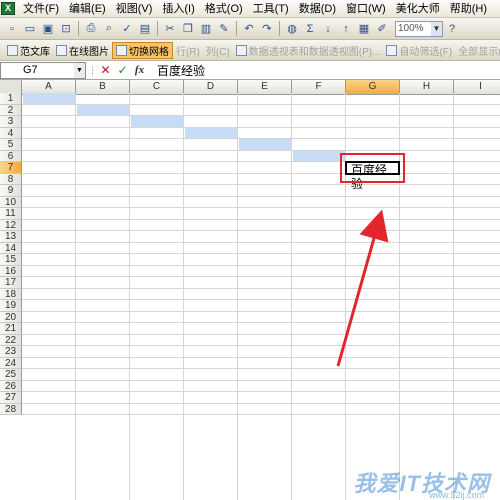  Describe the element at coordinates (48, 29) in the screenshot. I see `save-icon: ▣` at that location.